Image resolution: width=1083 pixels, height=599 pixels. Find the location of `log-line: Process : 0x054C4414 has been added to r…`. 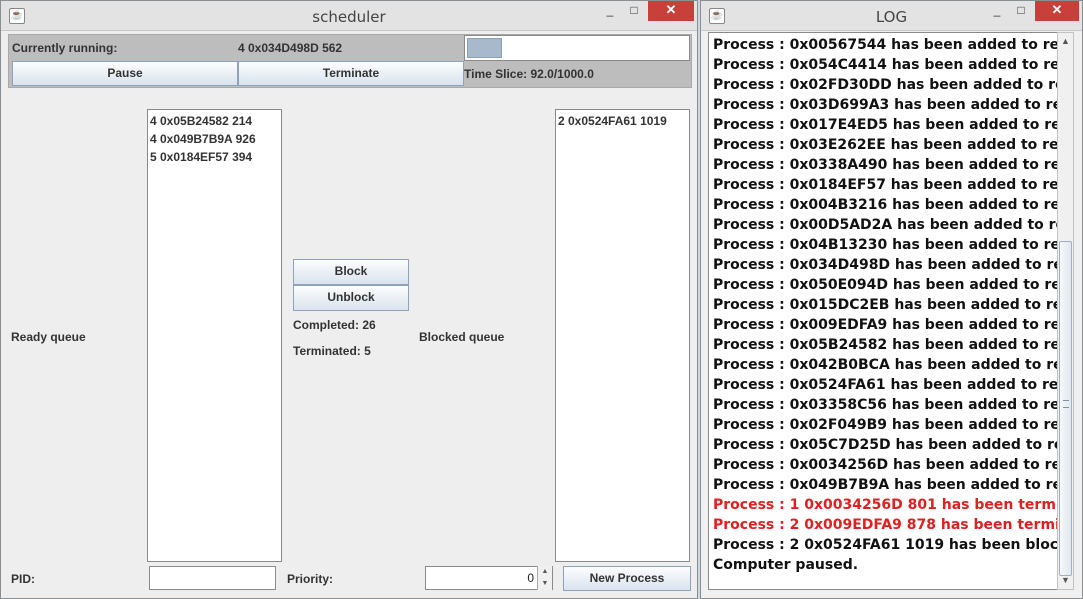

log-line: Process : 0x054C4414 has been added to r… is located at coordinates (885, 65).